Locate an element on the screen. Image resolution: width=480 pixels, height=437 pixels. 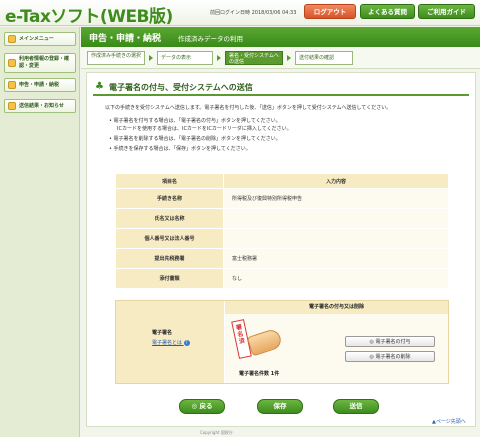
title-bar: 申告・申請・納税 作成済みデータの利用 is located at coordinates (280, 37).